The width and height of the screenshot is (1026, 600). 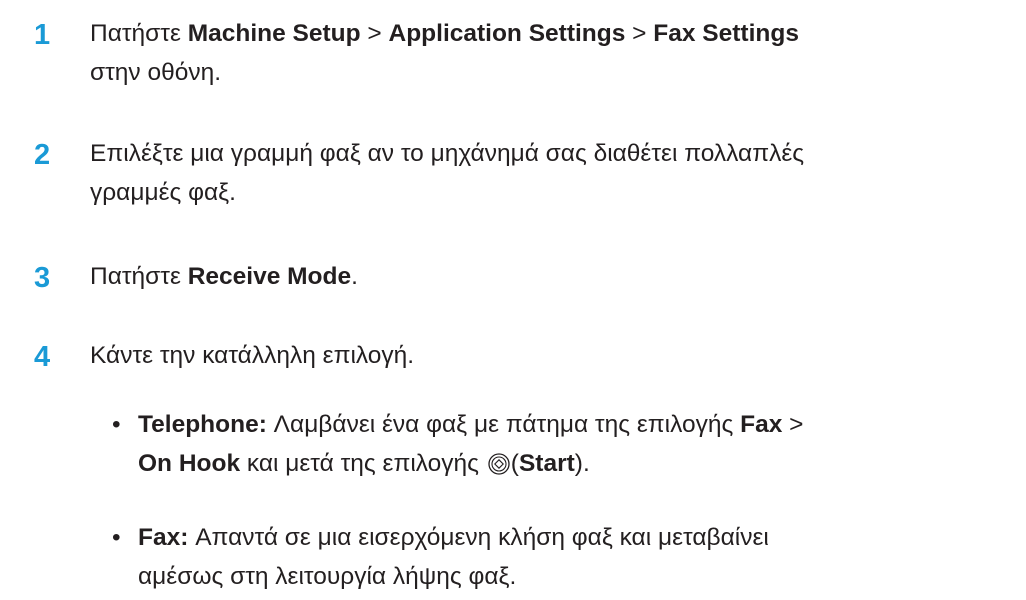 What do you see at coordinates (42, 357) in the screenshot?
I see `step-number: 4` at bounding box center [42, 357].